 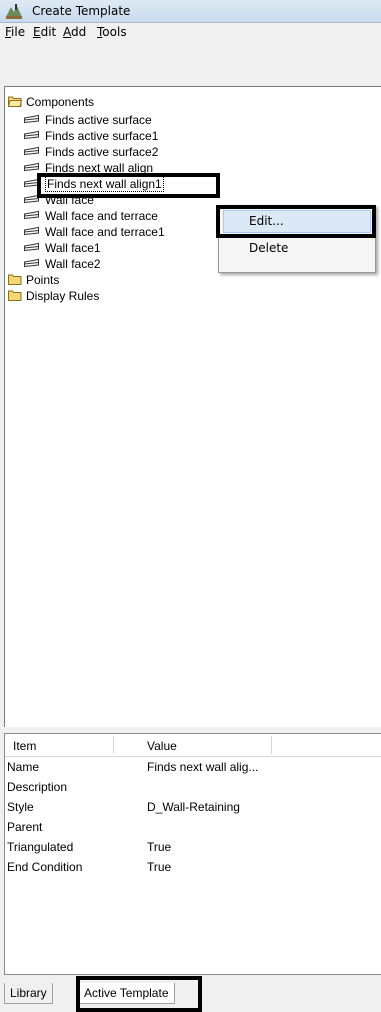 I want to click on tab-library: Library, so click(x=28, y=993).